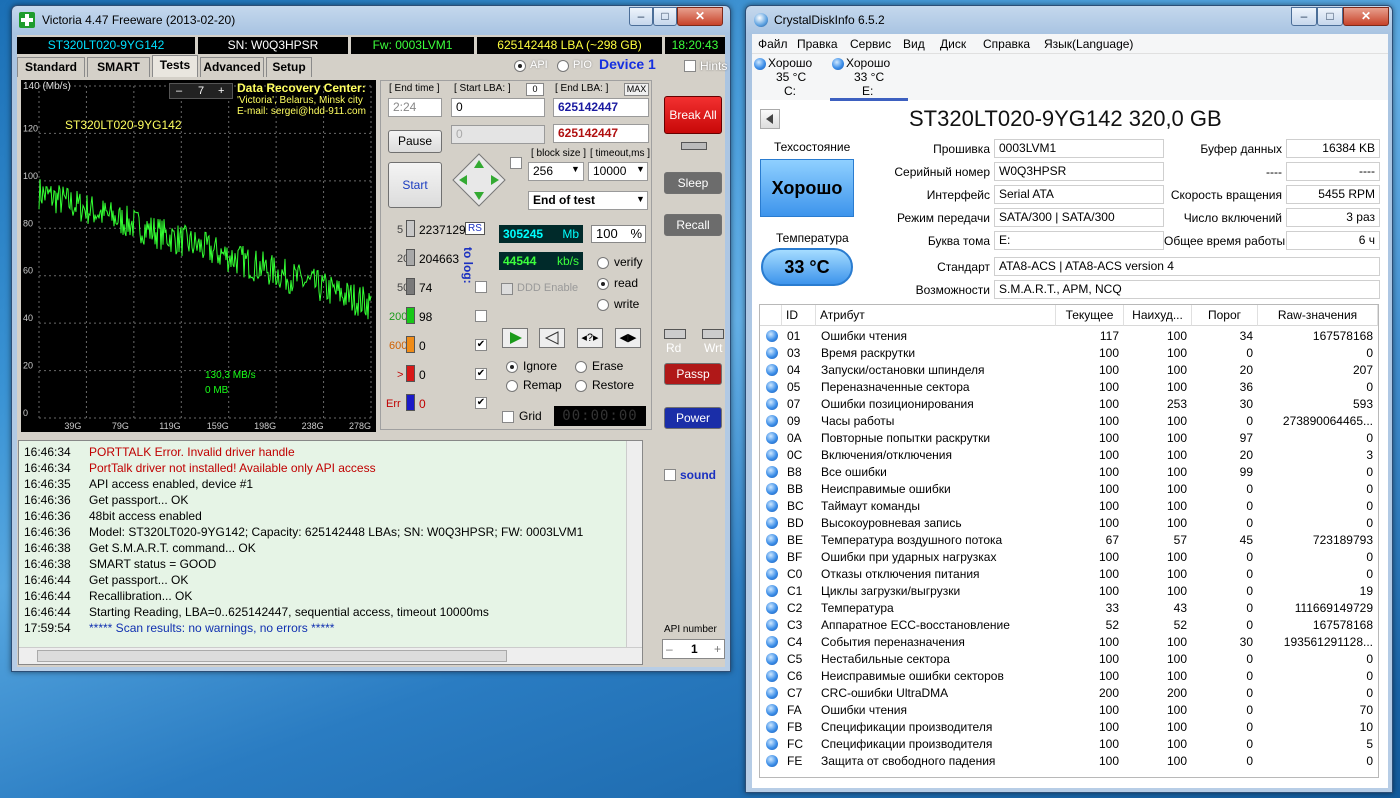 The image size is (1400, 798). I want to click on menu-item-5: Справка, so click(1006, 44).